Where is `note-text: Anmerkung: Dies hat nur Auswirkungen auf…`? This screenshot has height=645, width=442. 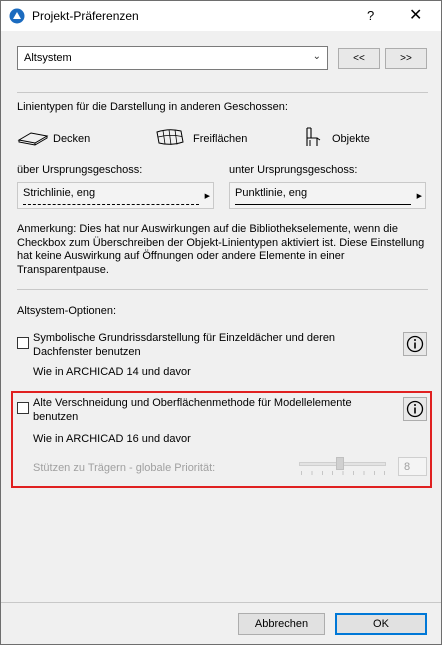
note-text: Anmerkung: Dies hat nur Auswirkungen auf… is located at coordinates (221, 249).